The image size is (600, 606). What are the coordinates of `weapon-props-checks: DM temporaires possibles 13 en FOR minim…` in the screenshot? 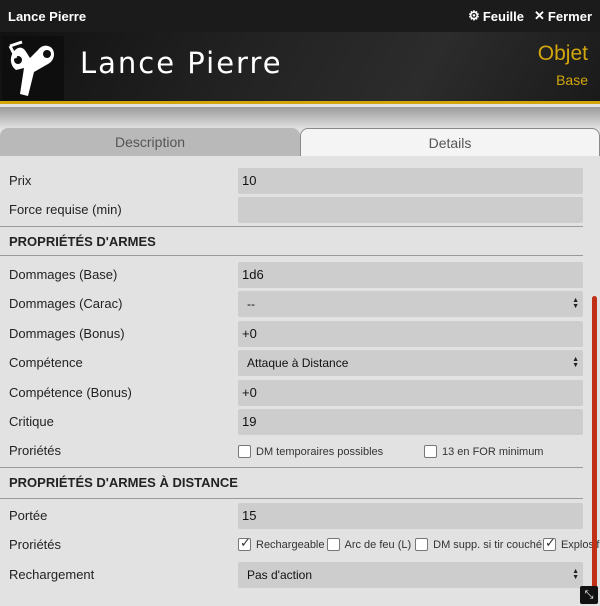 It's located at (390, 451).